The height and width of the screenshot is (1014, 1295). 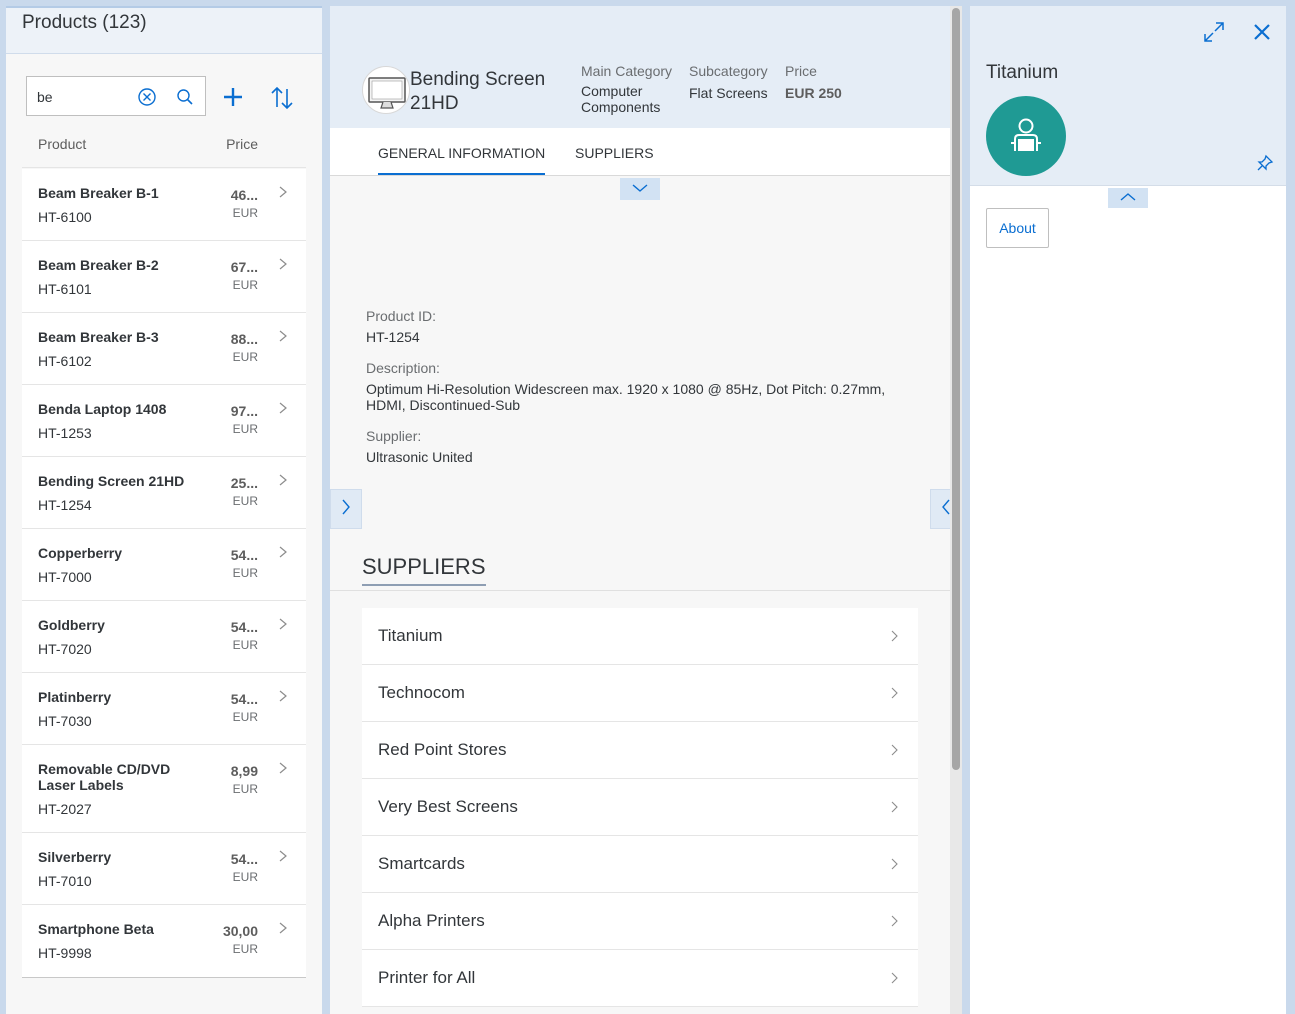 I want to click on section-divider, so click(x=640, y=590).